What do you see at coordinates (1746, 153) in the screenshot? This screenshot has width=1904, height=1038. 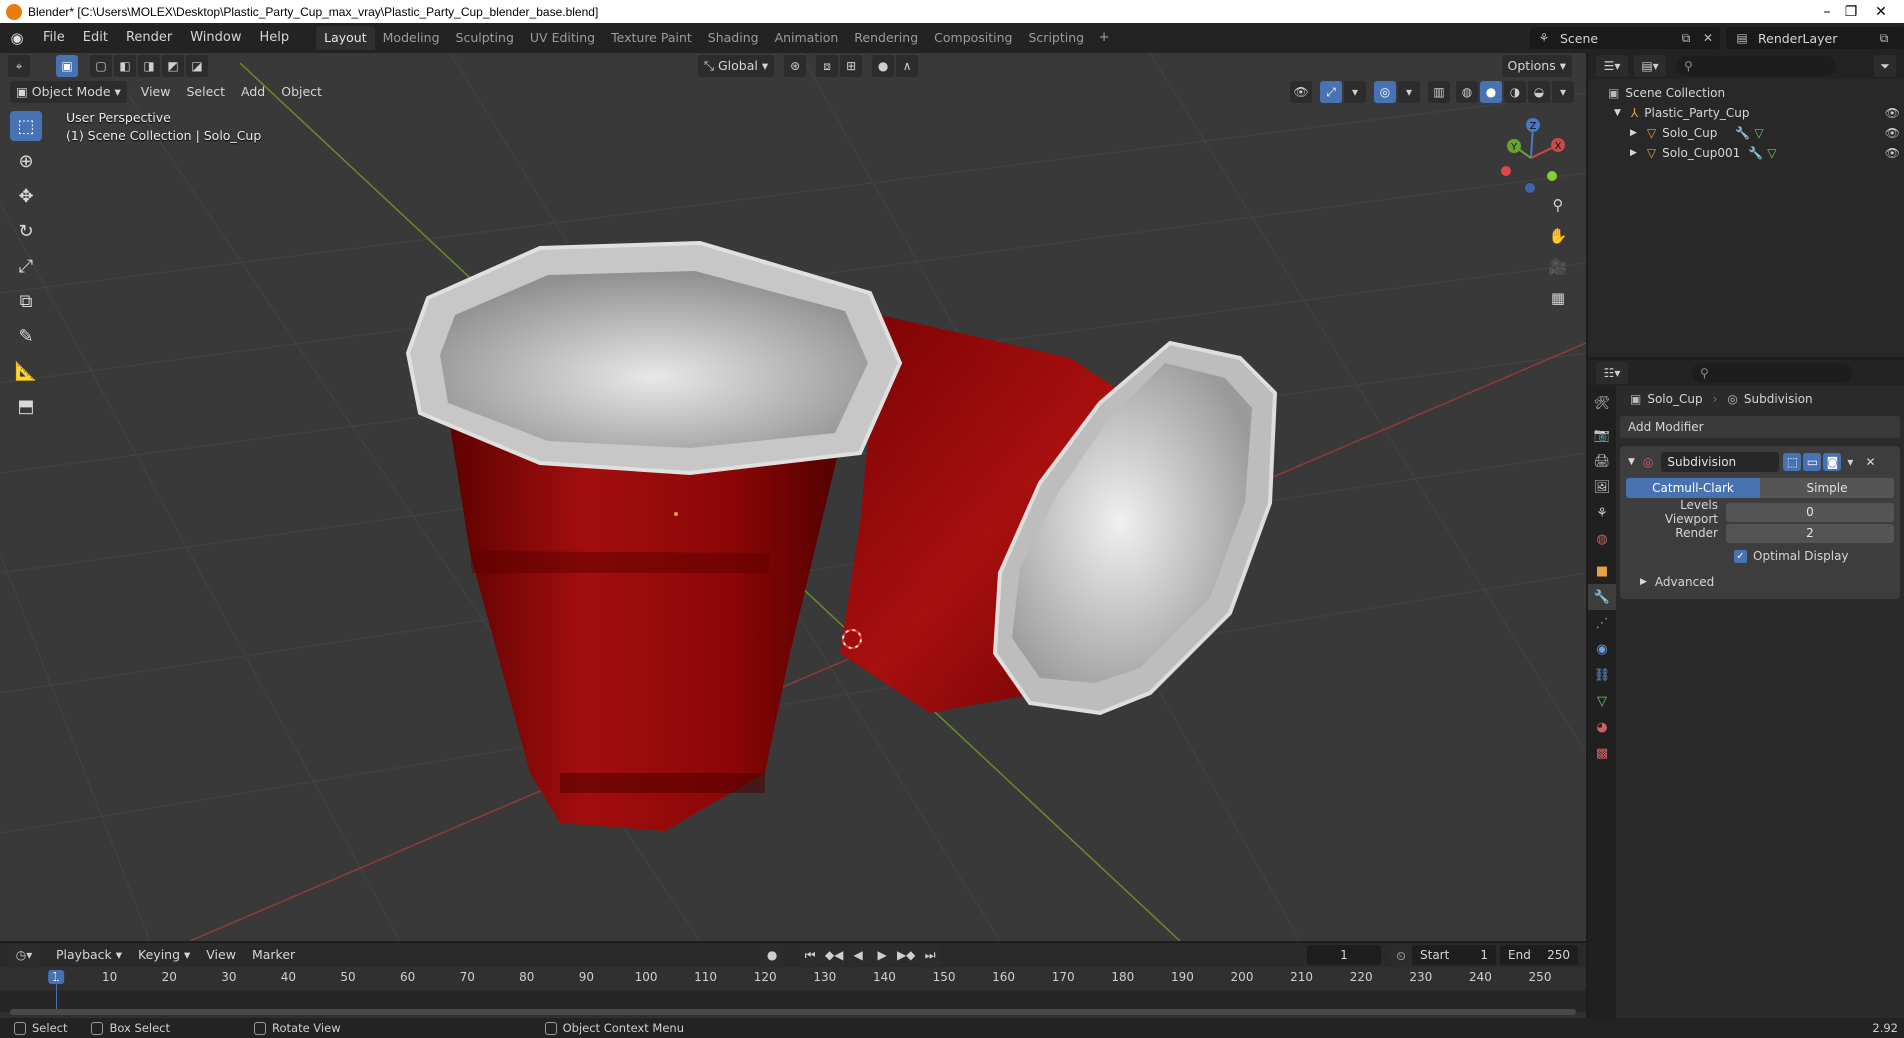 I see `outliner-item-solo-cup-001: ▶ ▽ Solo_Cup001 🔧 ▽ 👁` at bounding box center [1746, 153].